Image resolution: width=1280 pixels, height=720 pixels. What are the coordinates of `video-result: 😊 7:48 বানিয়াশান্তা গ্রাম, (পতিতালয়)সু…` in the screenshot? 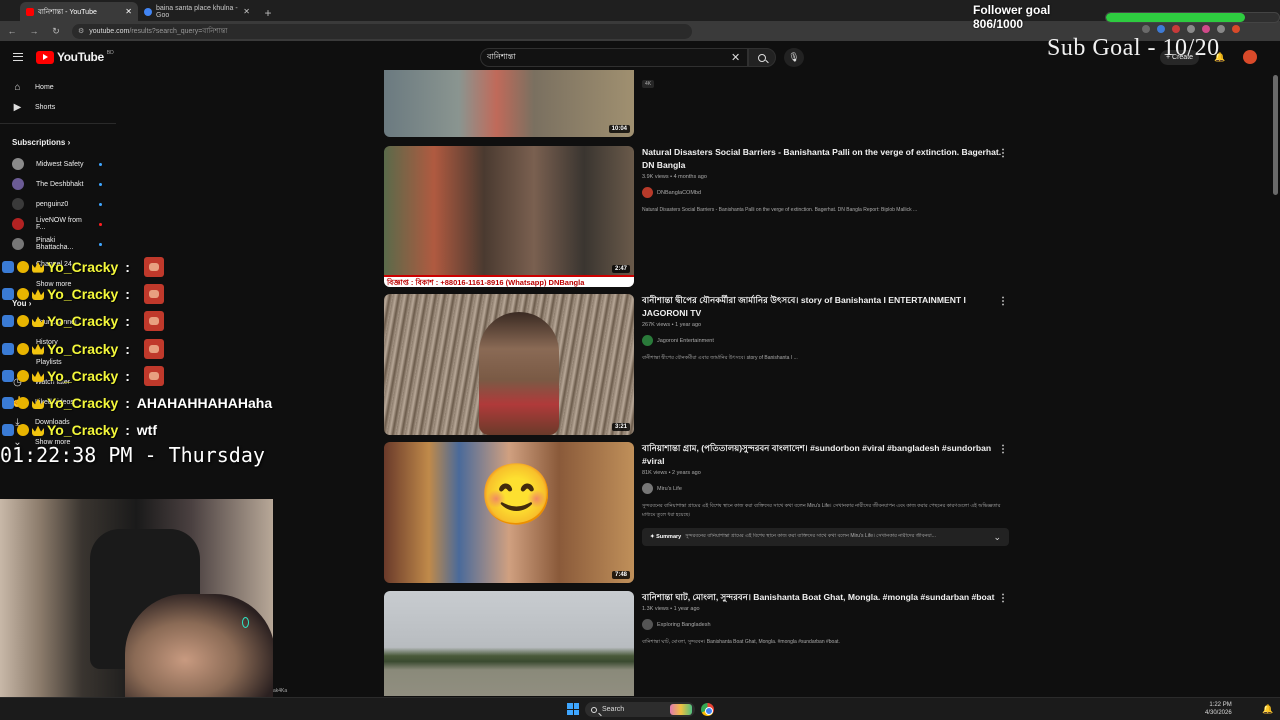 It's located at (704, 512).